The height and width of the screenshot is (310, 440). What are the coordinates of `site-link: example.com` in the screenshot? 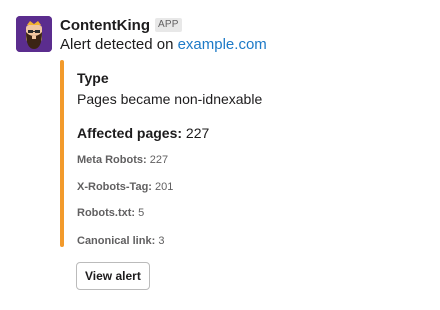 It's located at (222, 44).